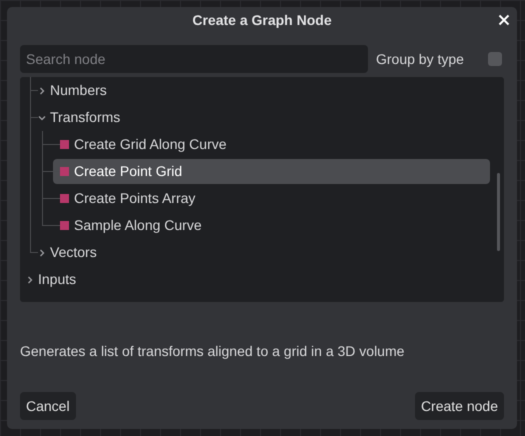 The height and width of the screenshot is (436, 525). Describe the element at coordinates (271, 198) in the screenshot. I see `node-item: Create Points Array` at that location.